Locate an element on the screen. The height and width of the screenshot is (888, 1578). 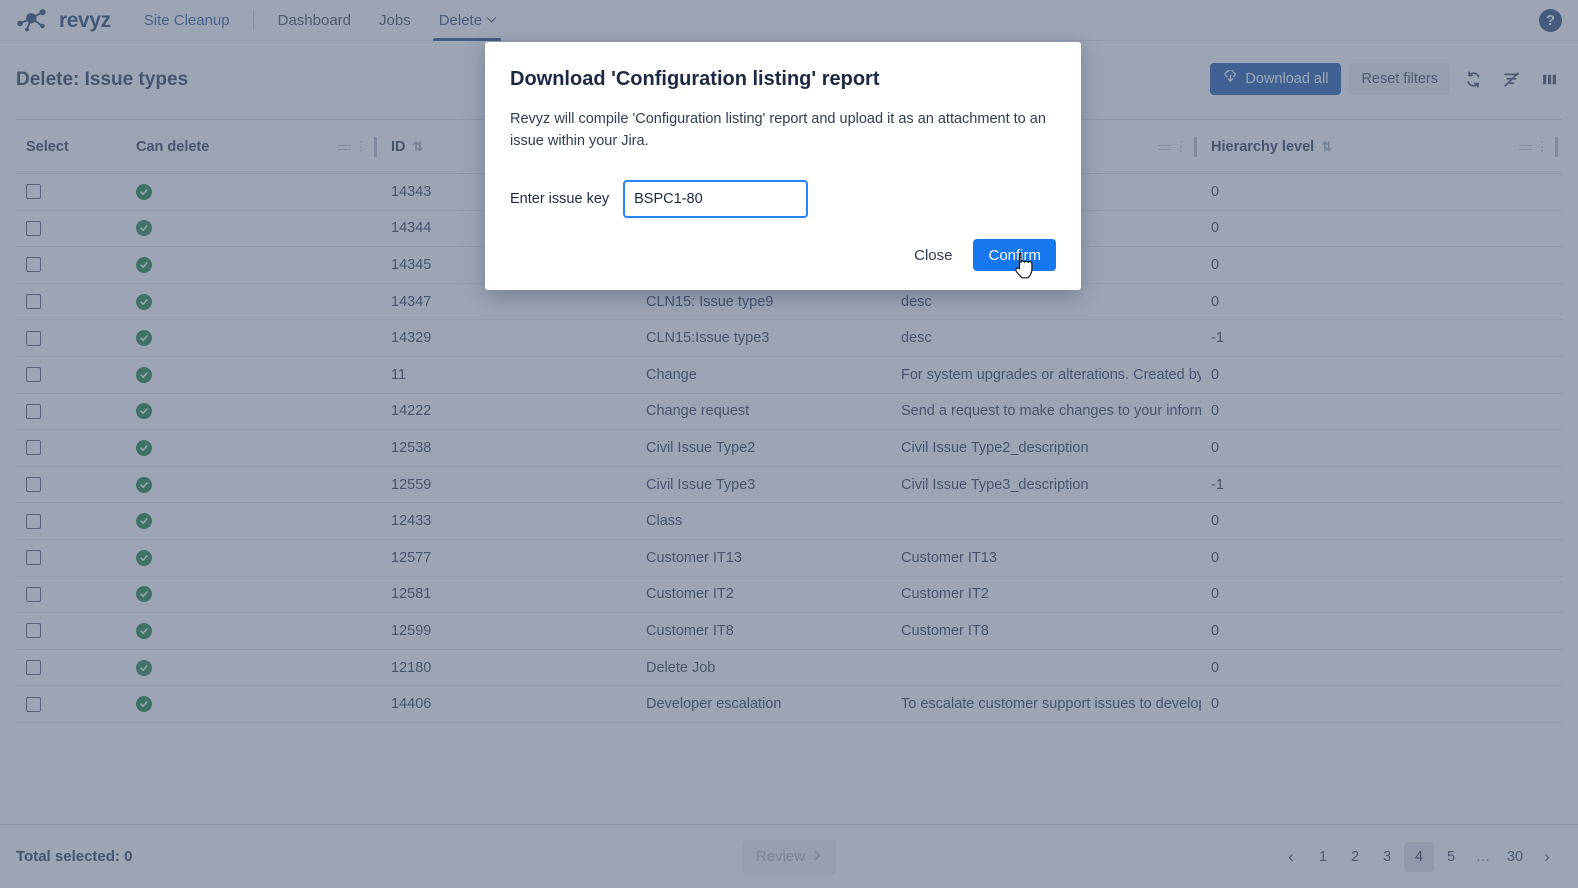
dialog-actions: Close Confirm is located at coordinates (981, 255).